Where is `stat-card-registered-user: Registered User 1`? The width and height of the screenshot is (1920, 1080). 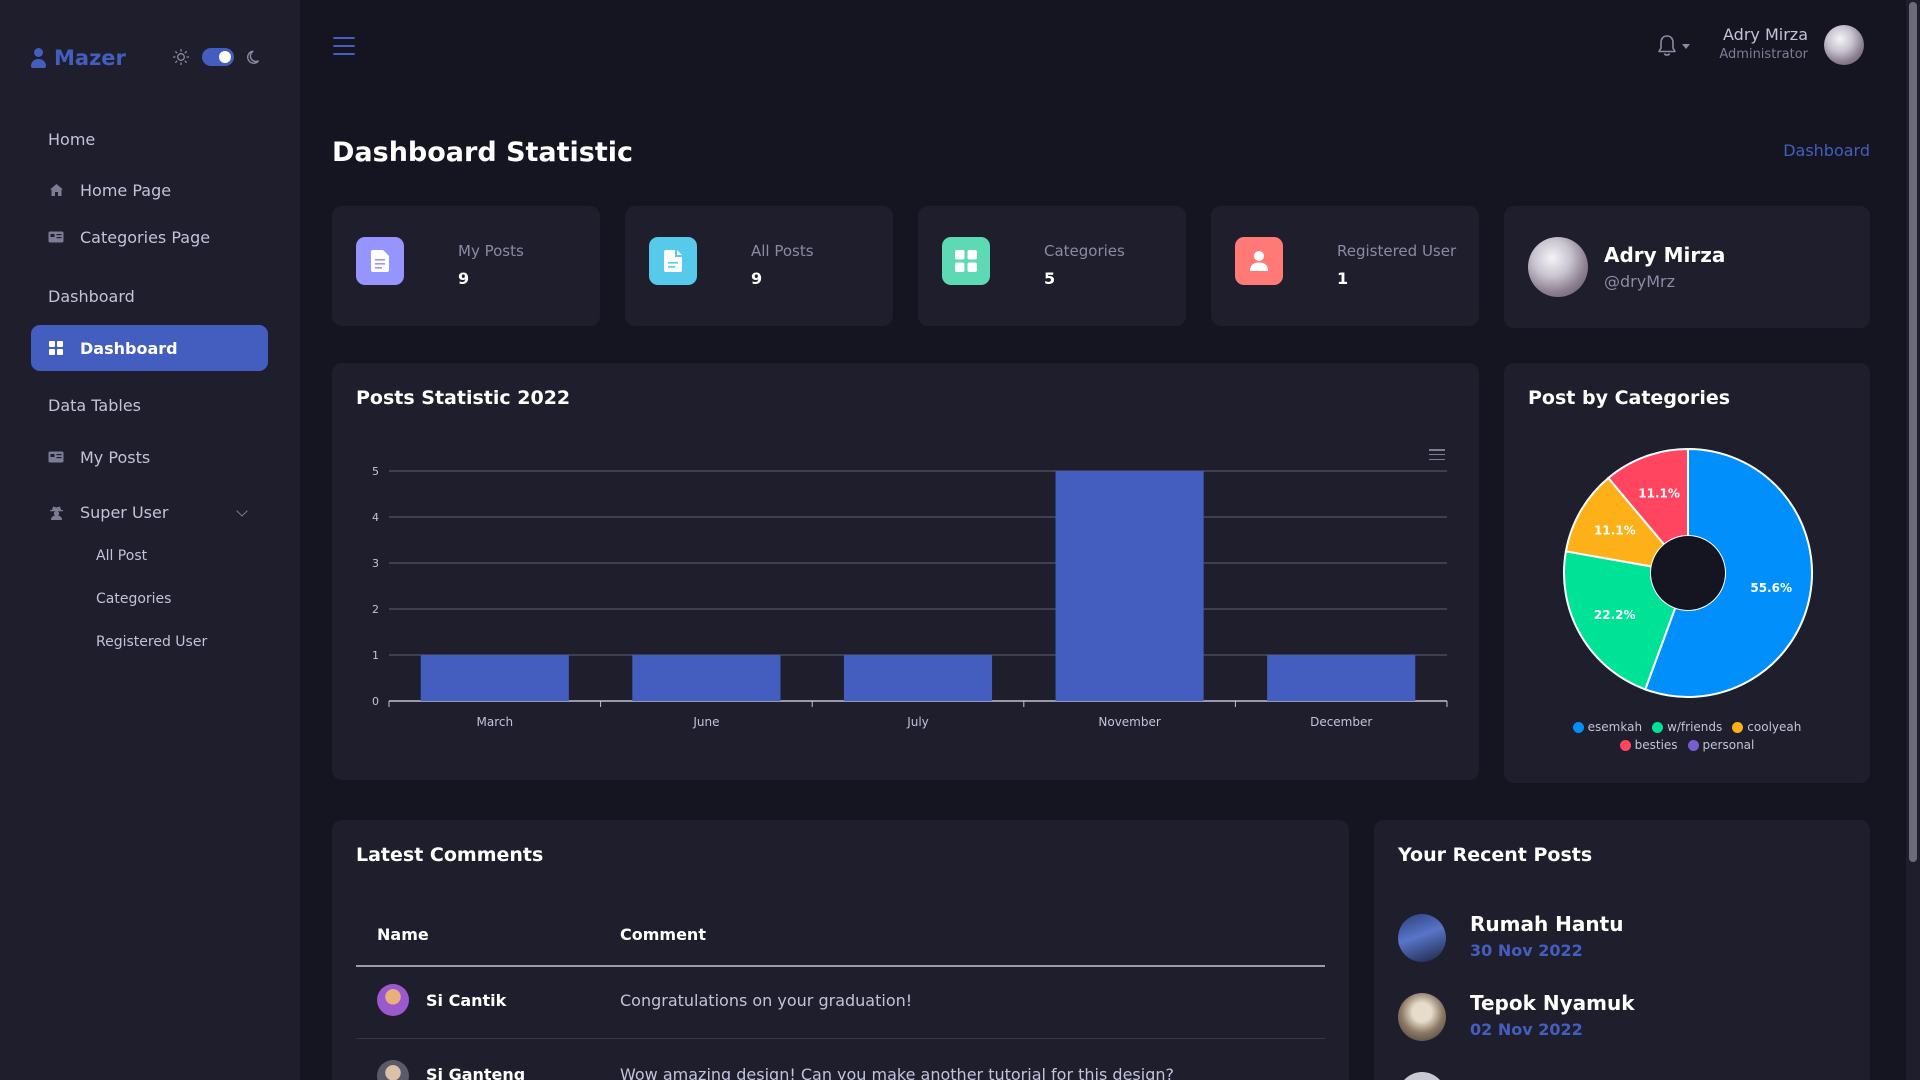
stat-card-registered-user: Registered User 1 is located at coordinates (1345, 266).